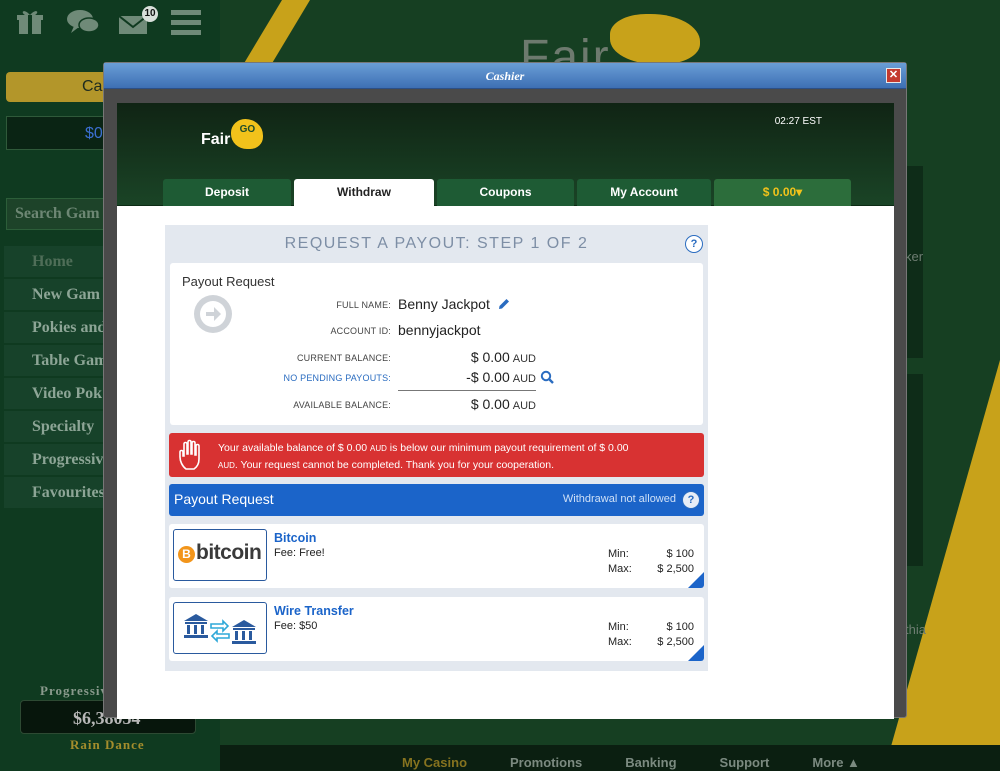 The image size is (1000, 771). I want to click on background-game-label: ker, so click(914, 256).